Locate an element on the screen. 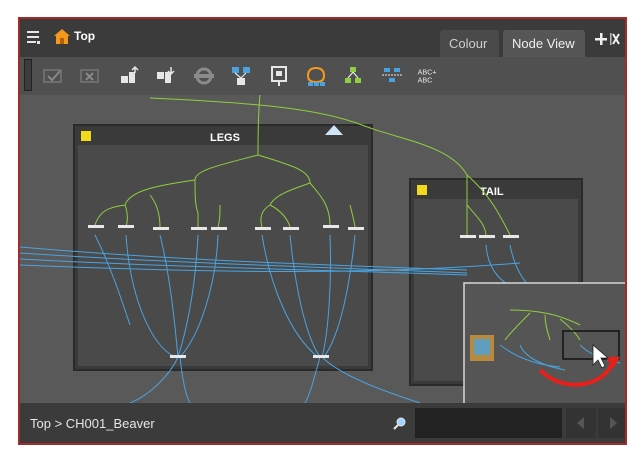 This screenshot has width=642, height=461. title-bar: Top Colour Node View is located at coordinates (322, 38).